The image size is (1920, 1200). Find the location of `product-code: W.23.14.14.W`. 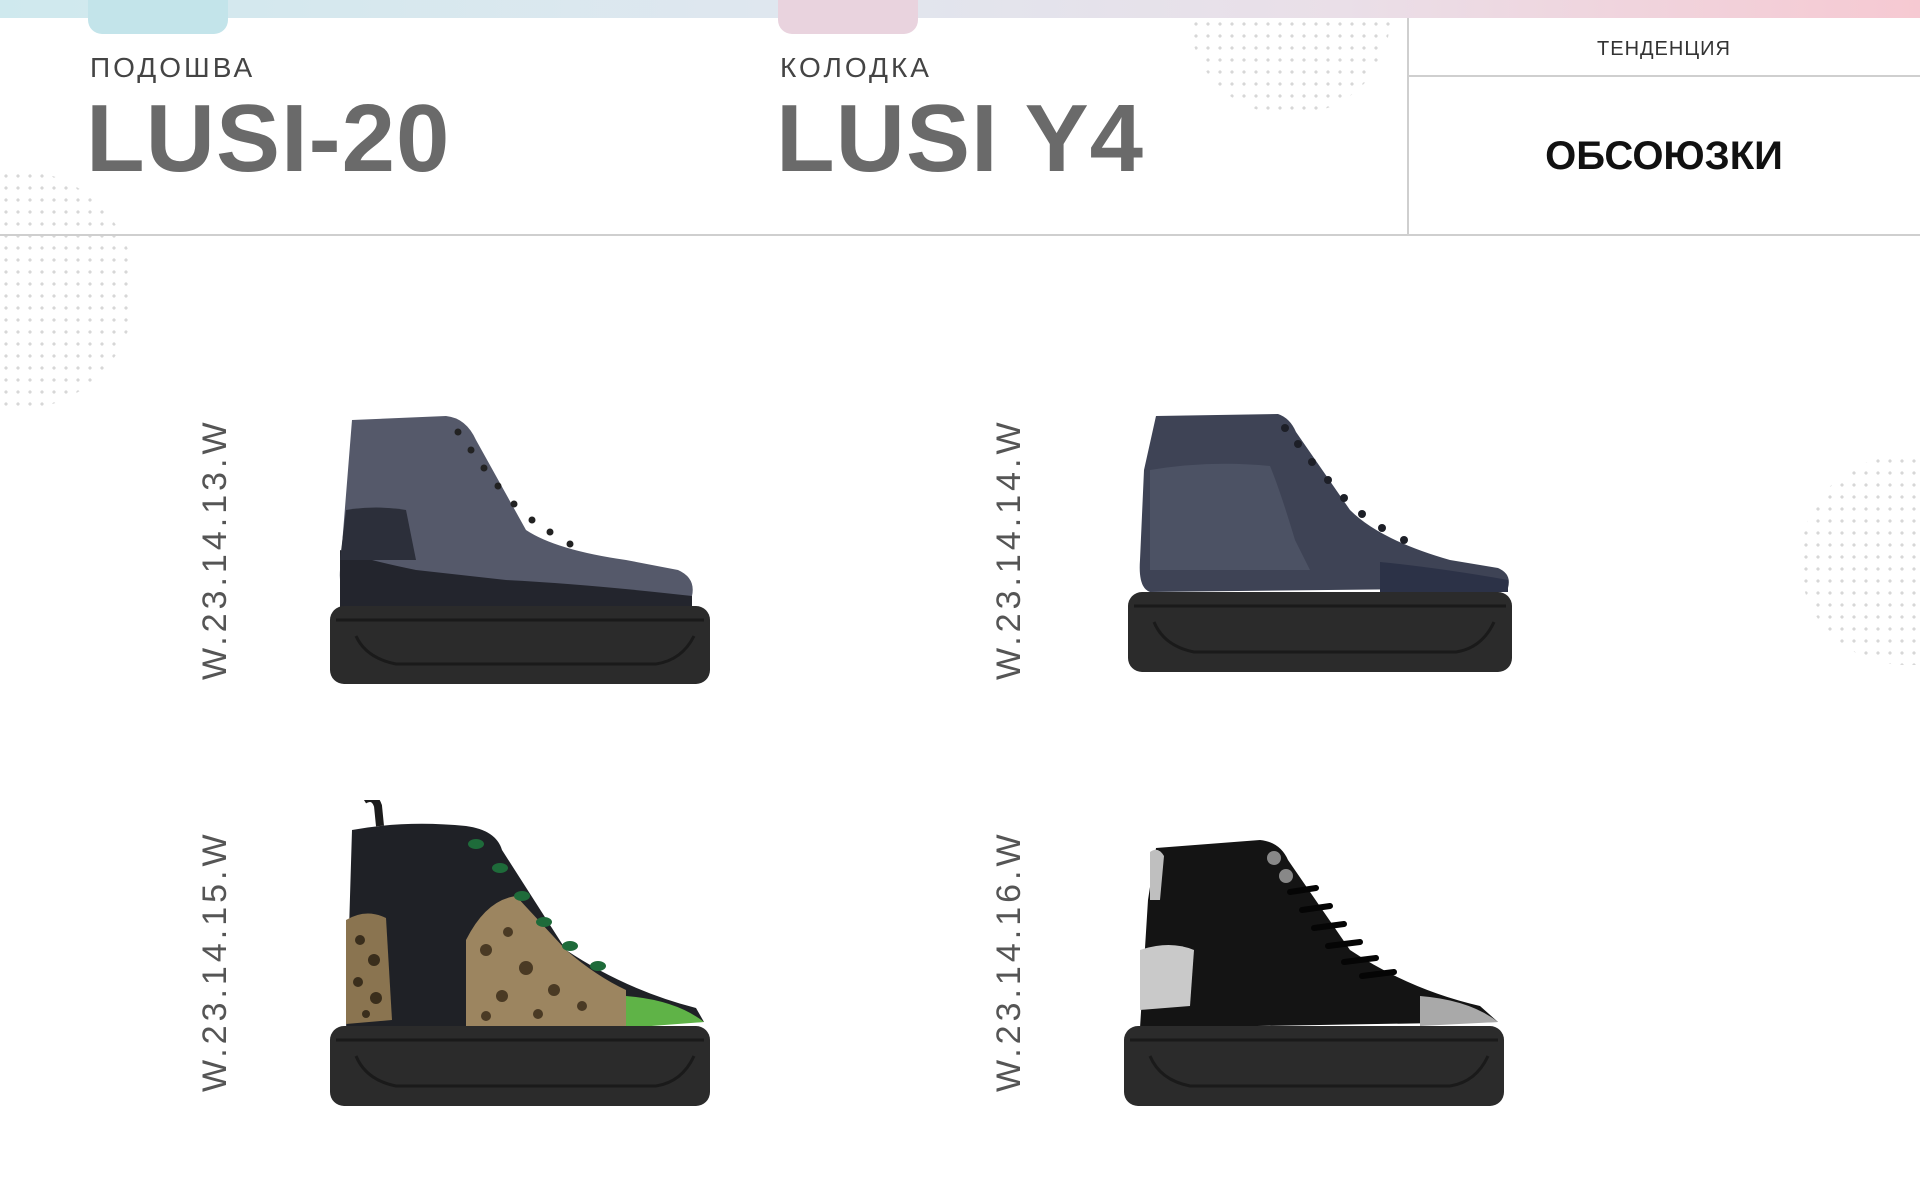

product-code: W.23.14.14.W is located at coordinates (1009, 549).